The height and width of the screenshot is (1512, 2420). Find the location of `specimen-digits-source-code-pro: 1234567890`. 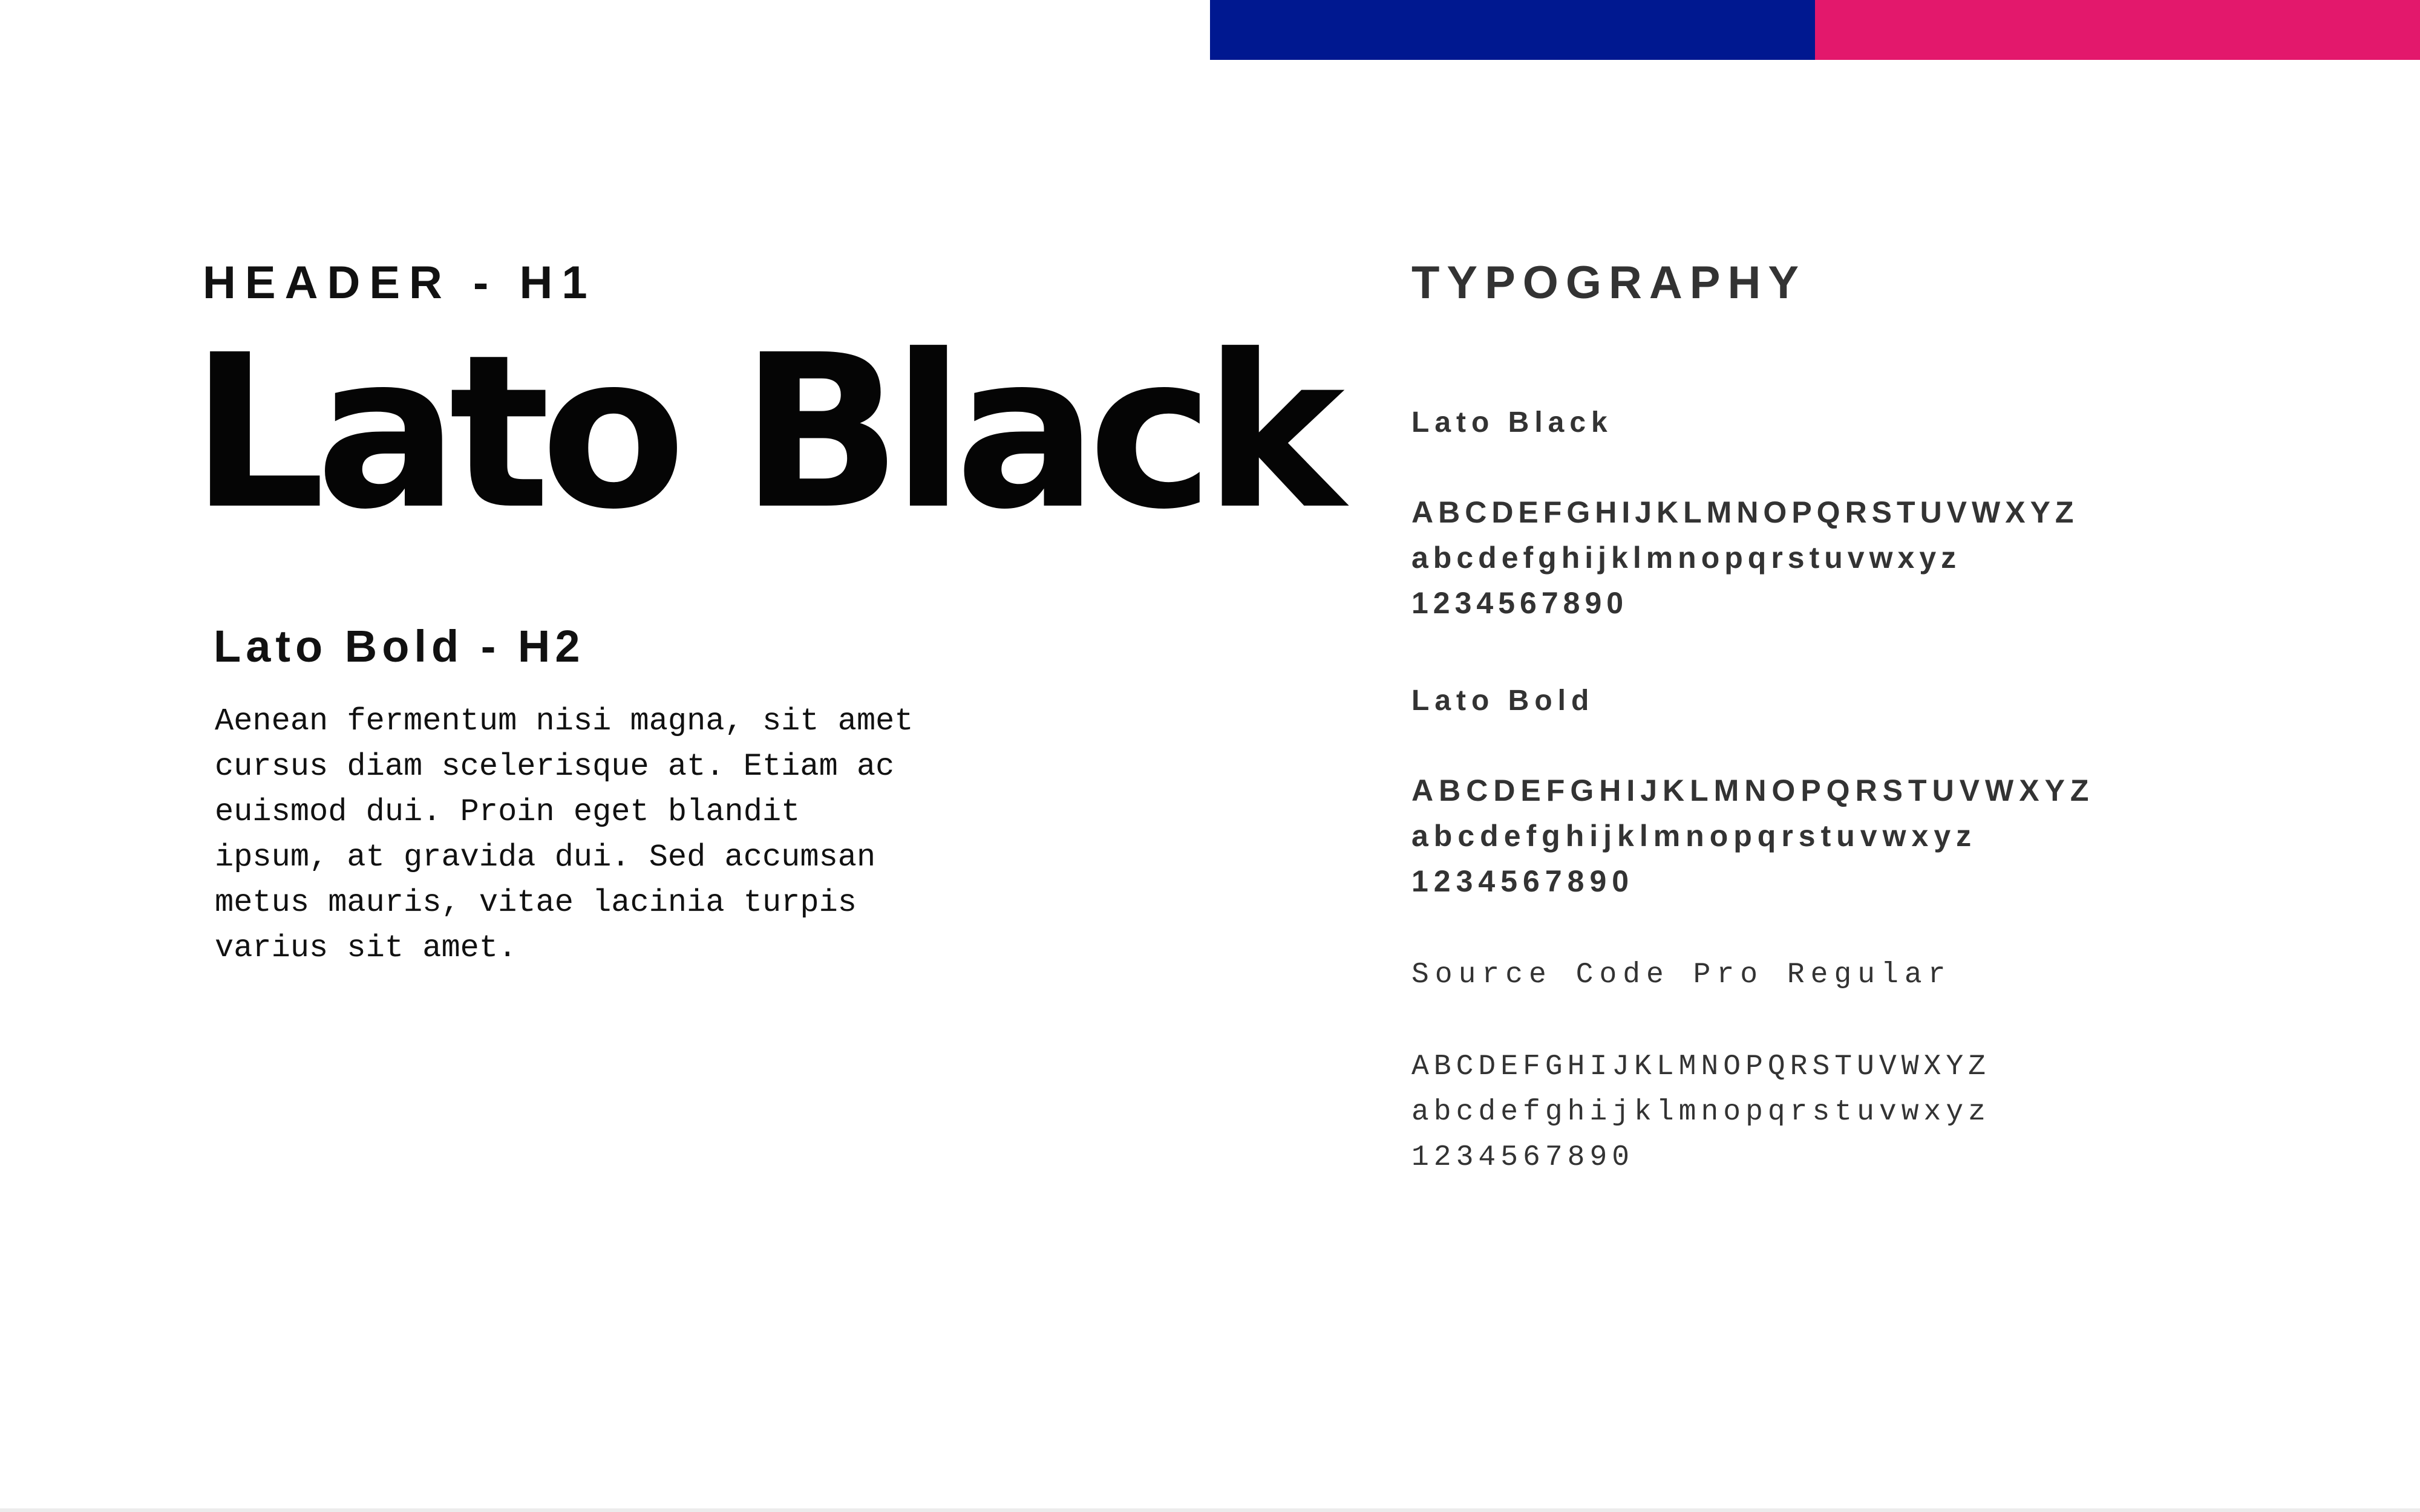

specimen-digits-source-code-pro: 1234567890 is located at coordinates (1523, 1157).